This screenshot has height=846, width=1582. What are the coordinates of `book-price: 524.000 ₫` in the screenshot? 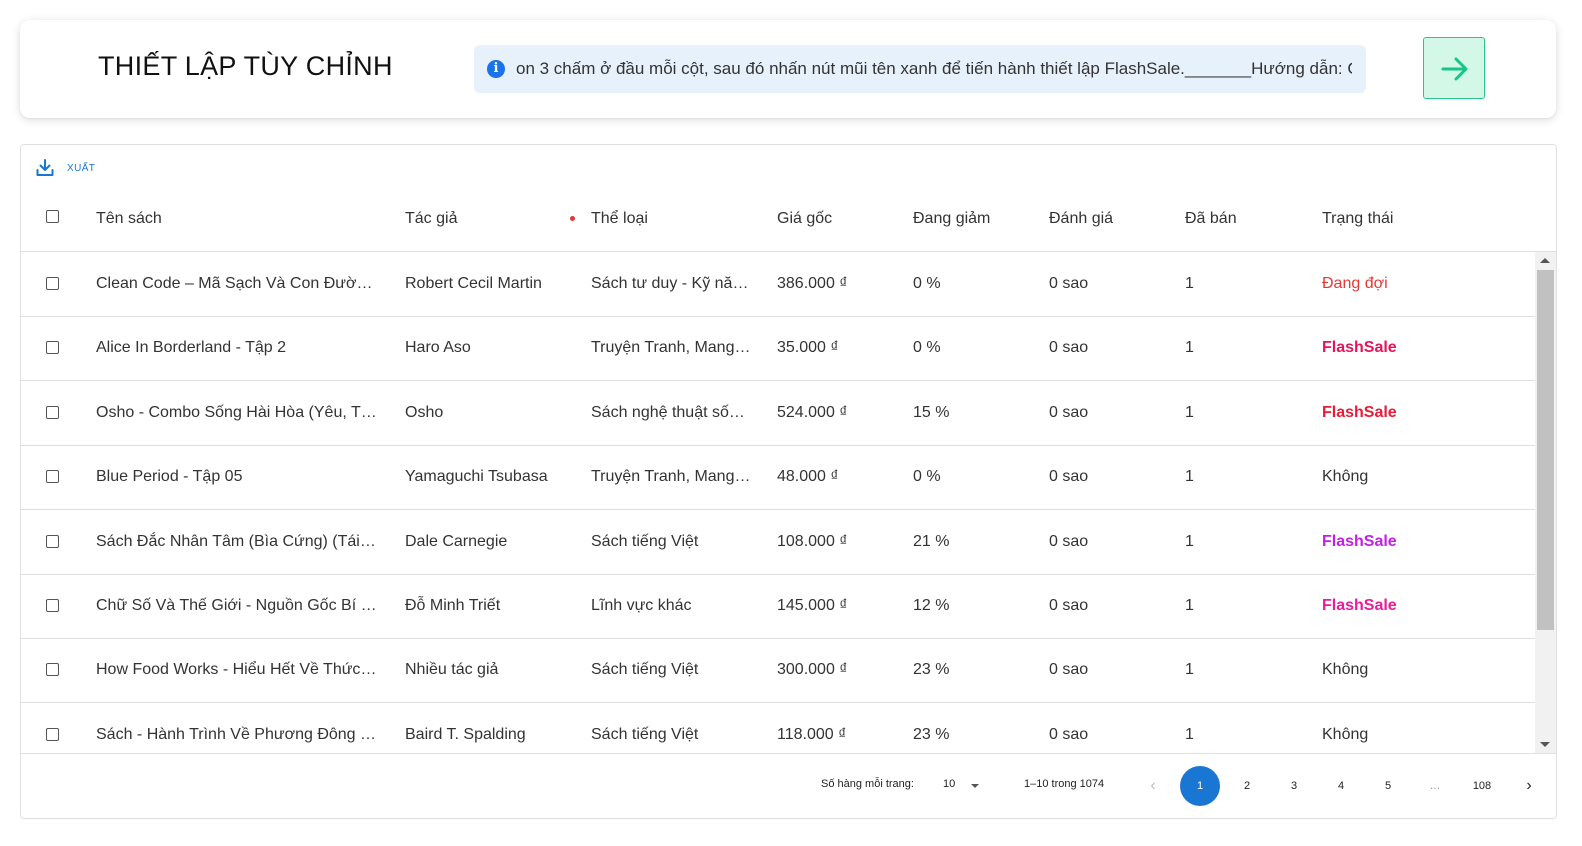 It's located at (812, 412).